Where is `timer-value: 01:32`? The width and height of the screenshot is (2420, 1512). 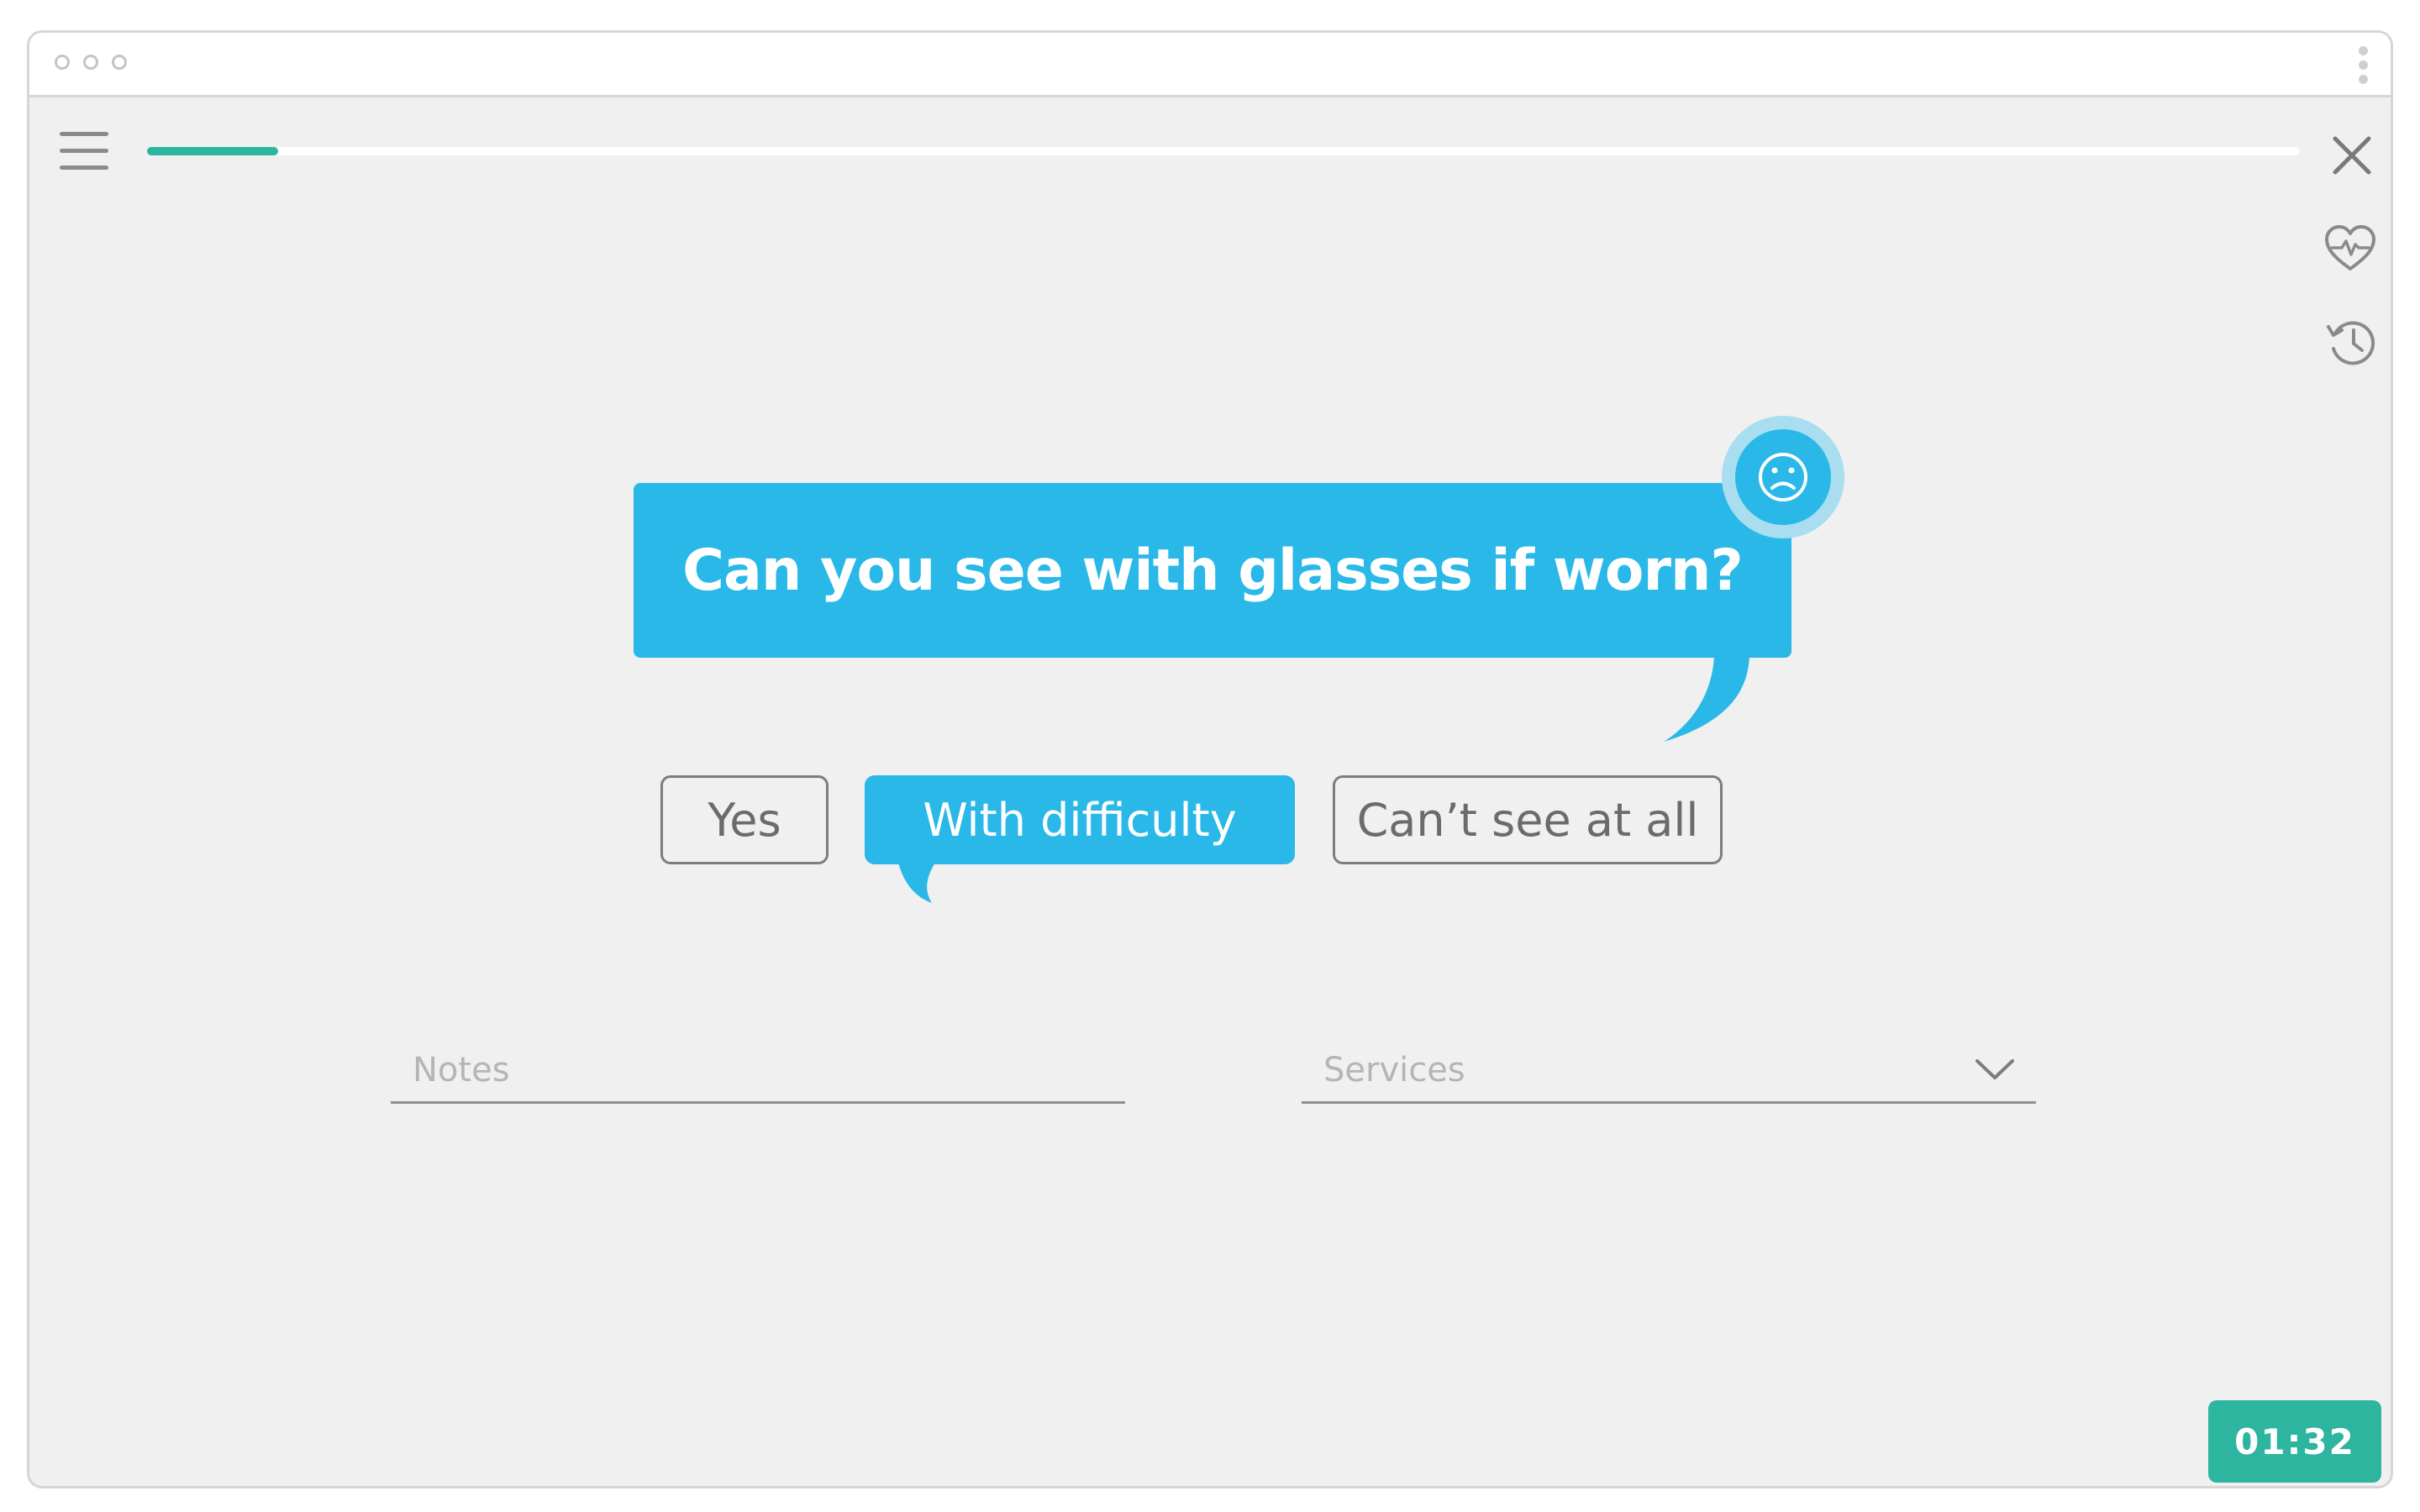
timer-value: 01:32 is located at coordinates (2294, 1441).